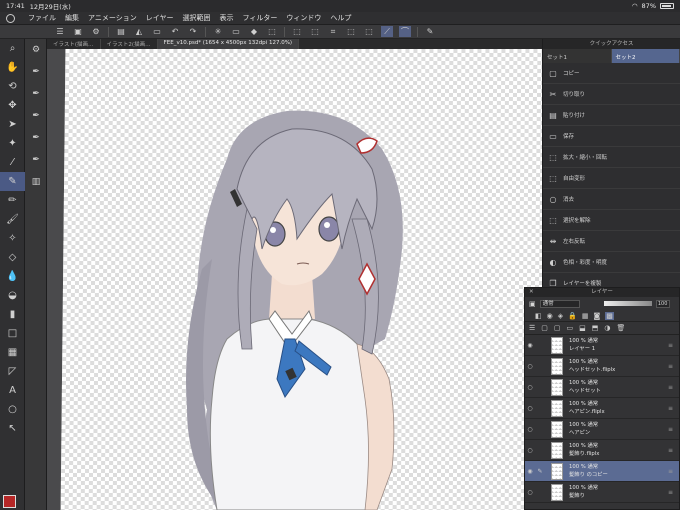 The width and height of the screenshot is (680, 510). I want to click on eyedropper-icon: ⁄, so click(12, 162).